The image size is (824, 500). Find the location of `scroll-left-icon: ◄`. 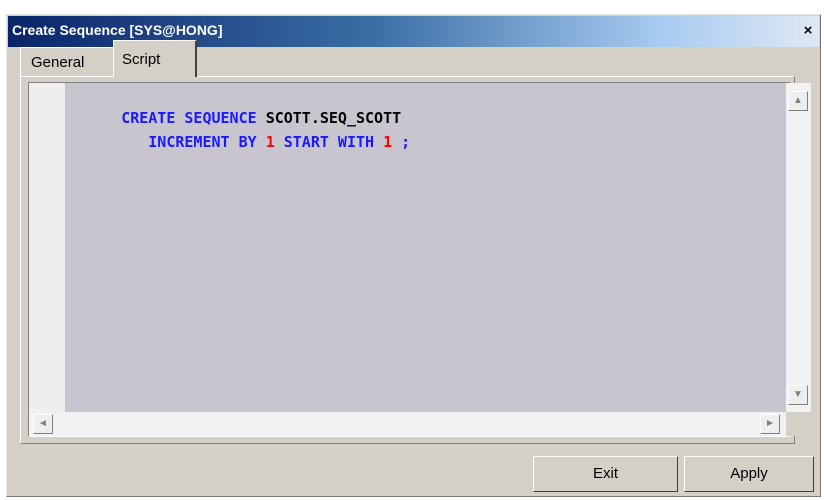

scroll-left-icon: ◄ is located at coordinates (43, 424).